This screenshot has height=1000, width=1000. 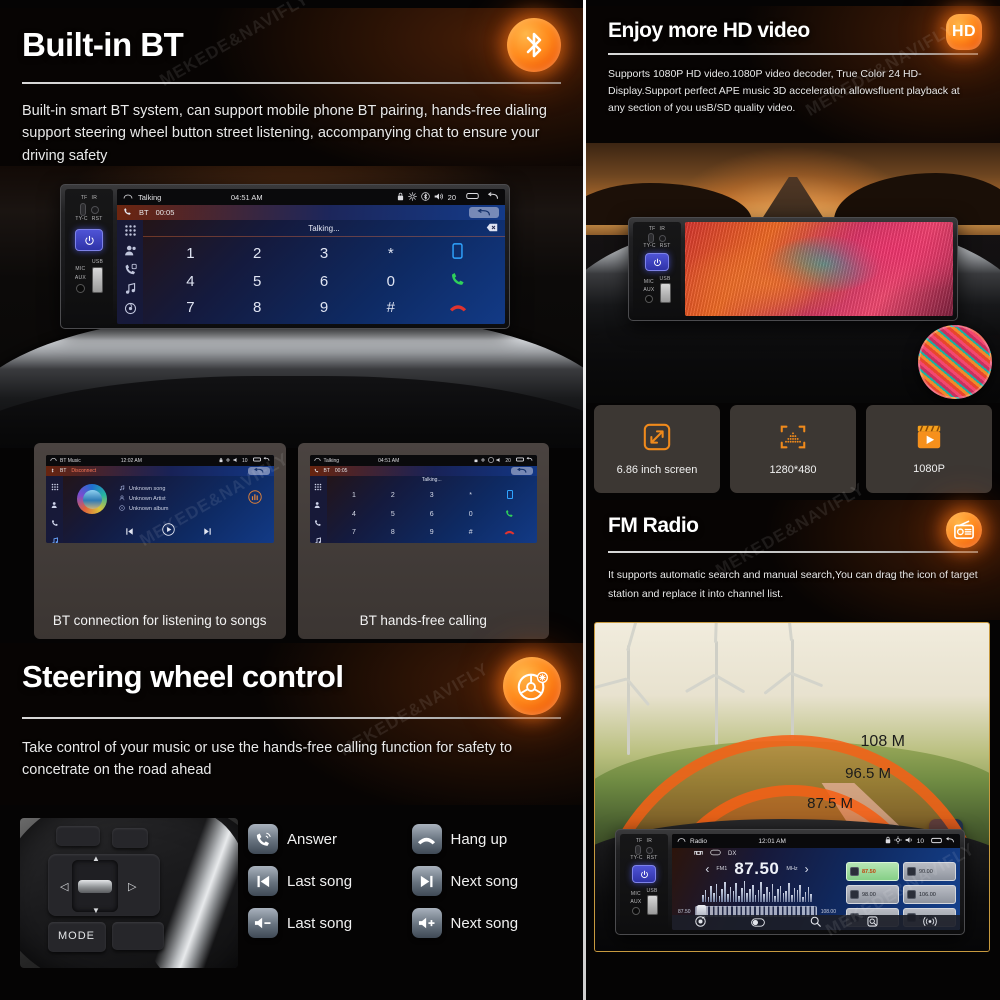 I want to click on lock-icon, so click(x=888, y=841).